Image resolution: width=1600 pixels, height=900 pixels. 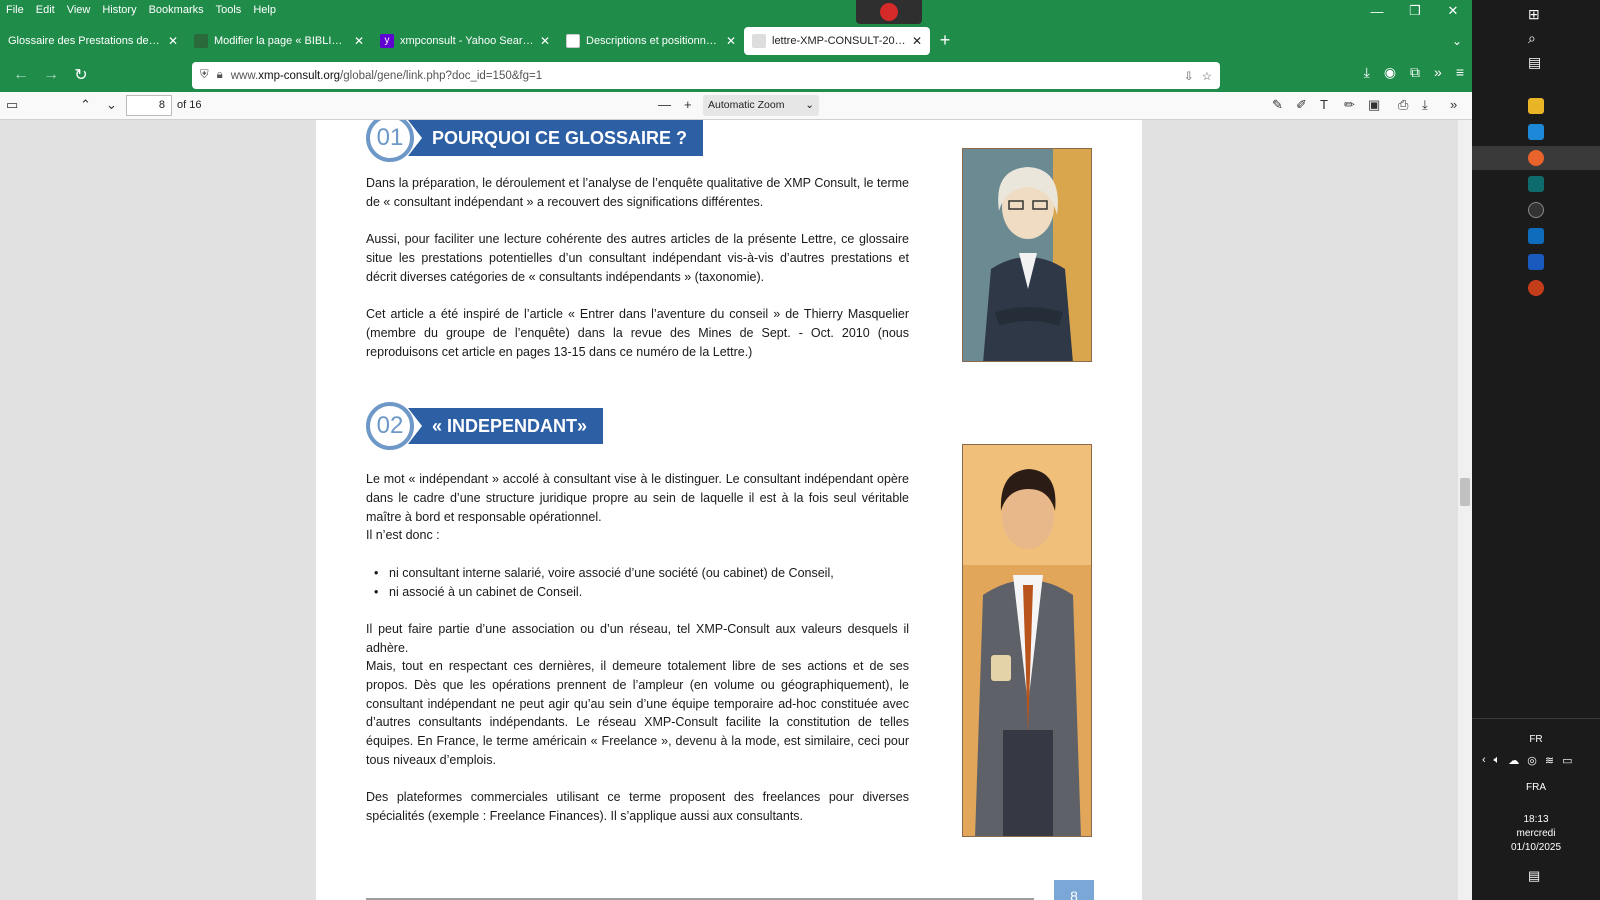 What do you see at coordinates (1074, 890) in the screenshot?
I see `page-number-badge: 8` at bounding box center [1074, 890].